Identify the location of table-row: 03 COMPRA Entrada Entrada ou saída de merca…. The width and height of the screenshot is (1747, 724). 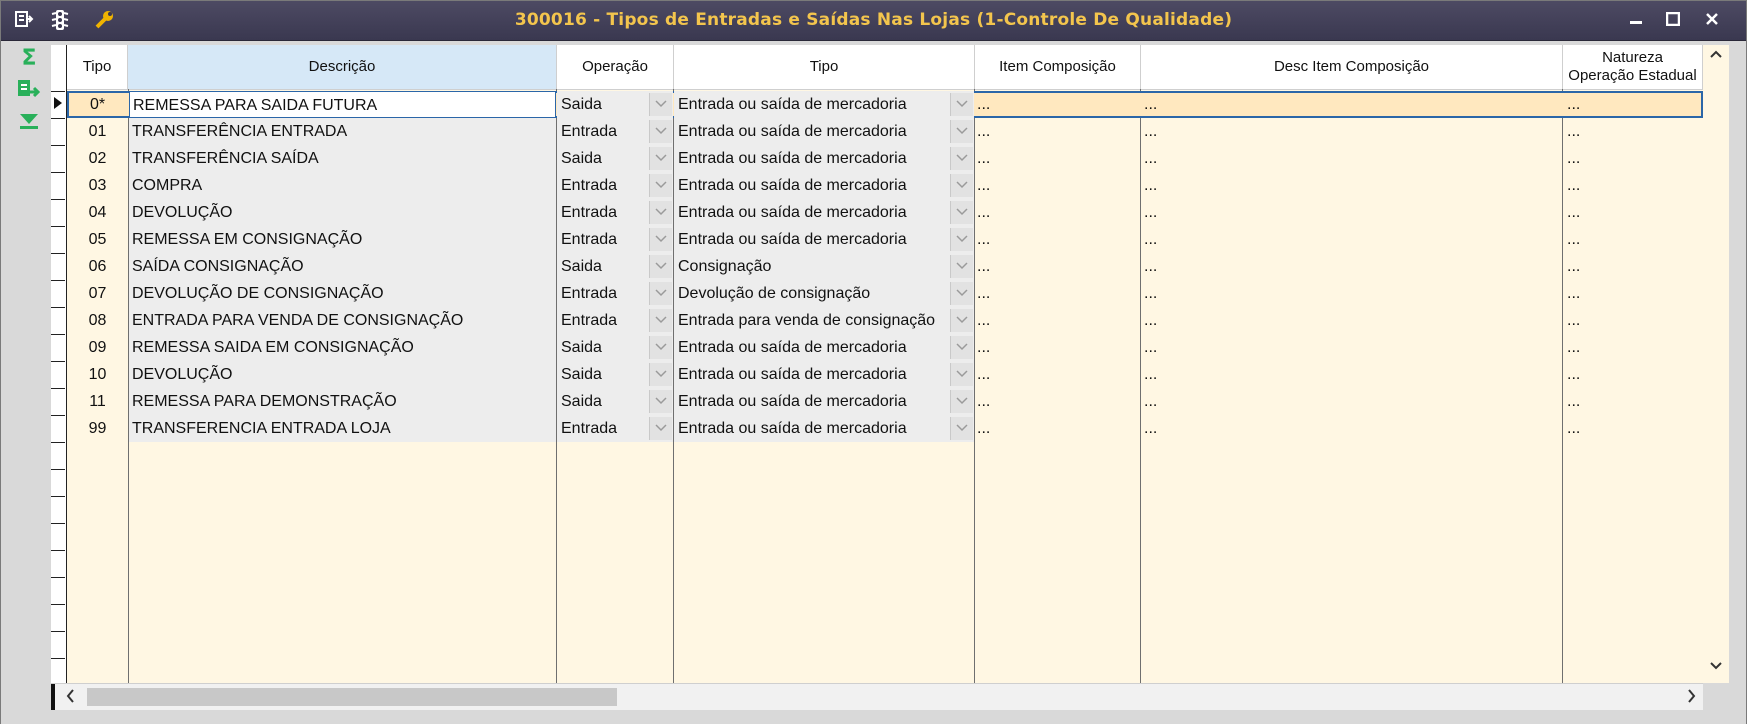
(885, 185).